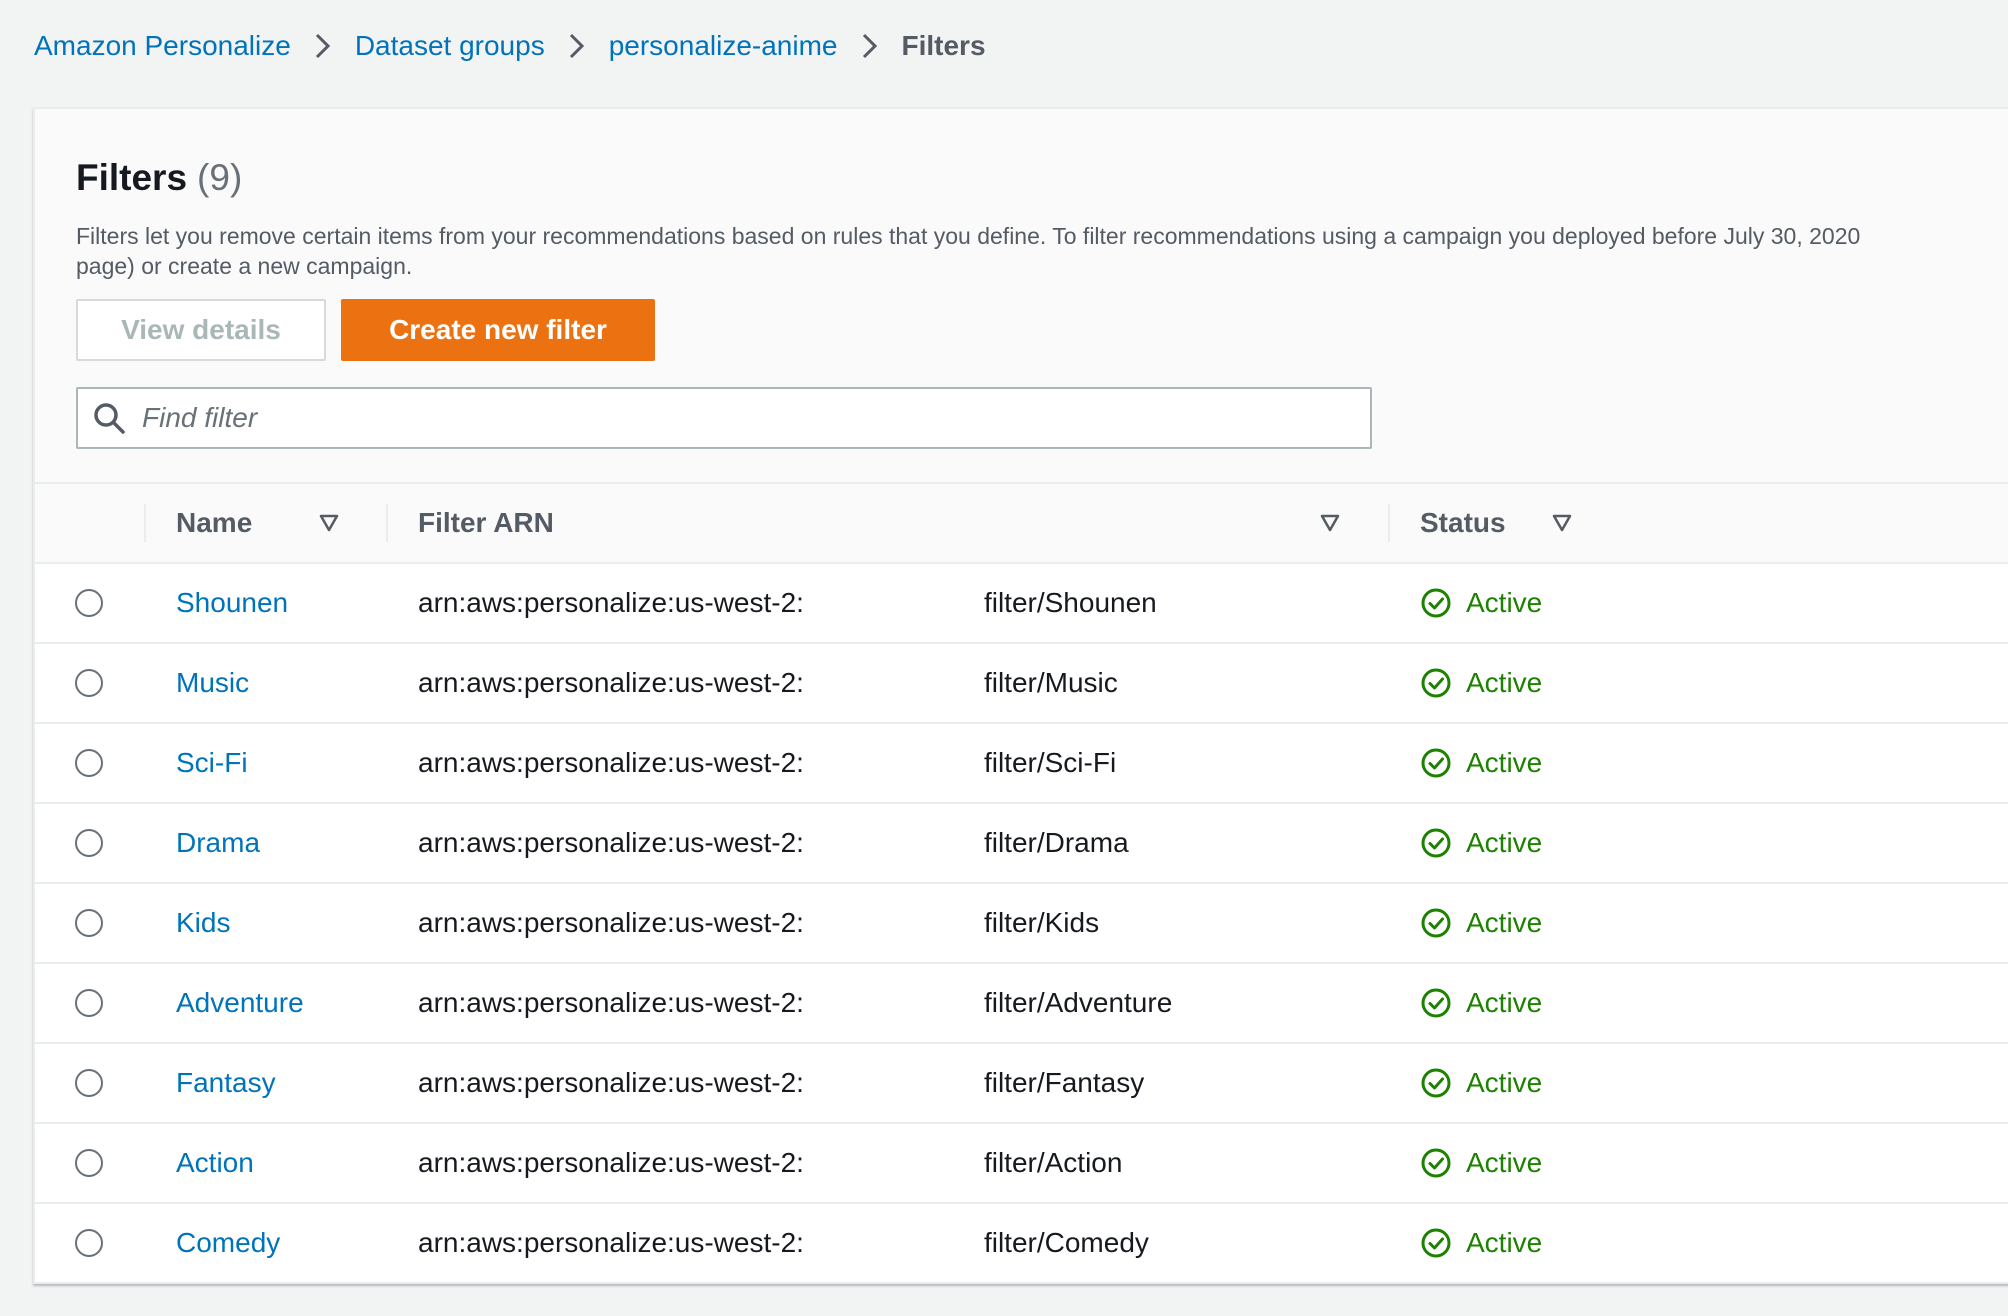 The width and height of the screenshot is (2008, 1316). Describe the element at coordinates (244, 266) in the screenshot. I see `description-line-2: page) or create a new campaign.` at that location.